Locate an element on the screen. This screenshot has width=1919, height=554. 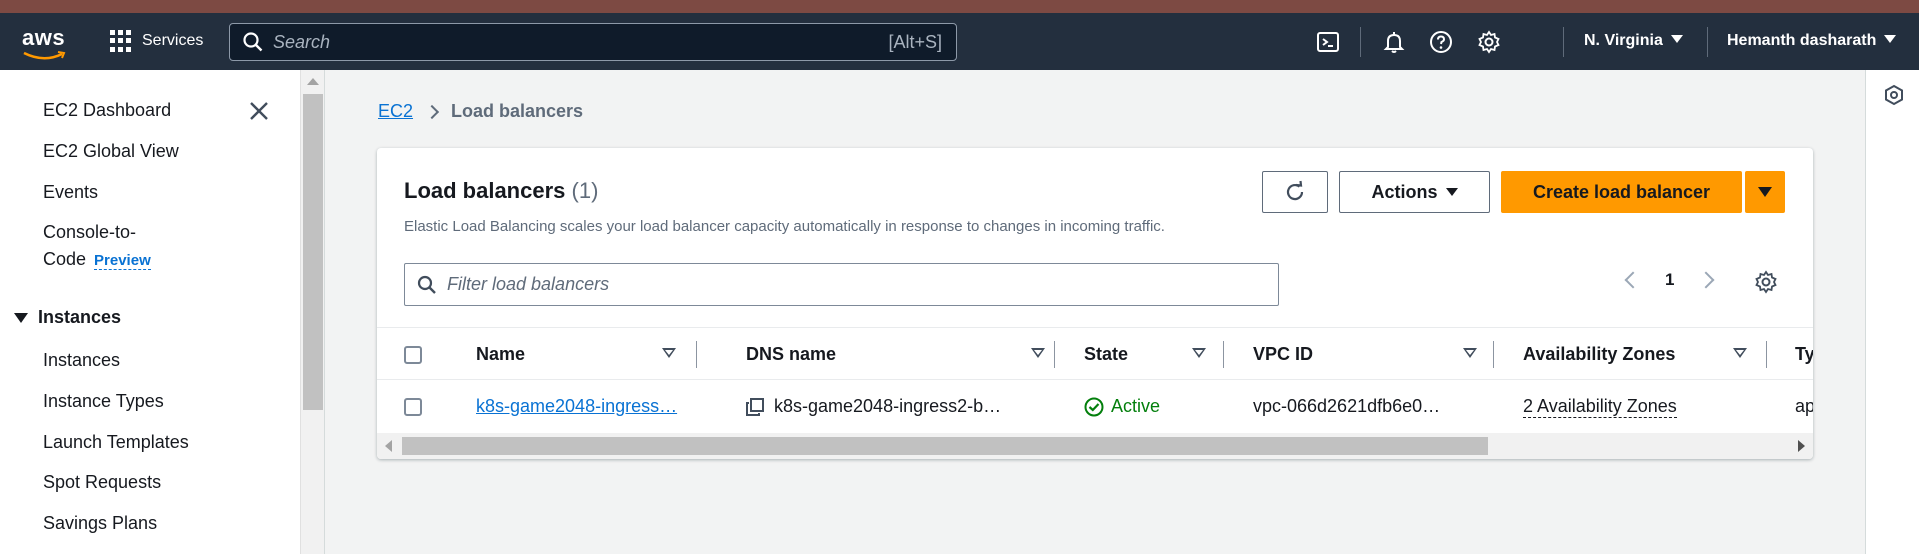
sidebar-item-label: Code is located at coordinates (65, 259).